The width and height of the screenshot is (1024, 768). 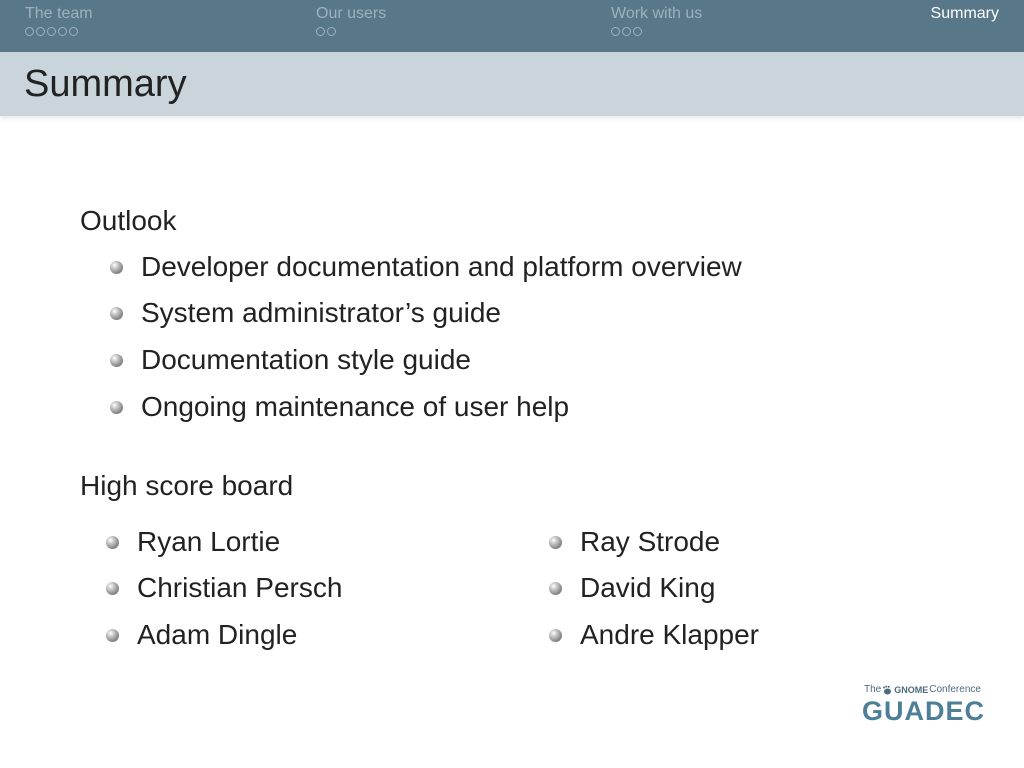 What do you see at coordinates (670, 634) in the screenshot?
I see `list-item-text: Andre Klapper` at bounding box center [670, 634].